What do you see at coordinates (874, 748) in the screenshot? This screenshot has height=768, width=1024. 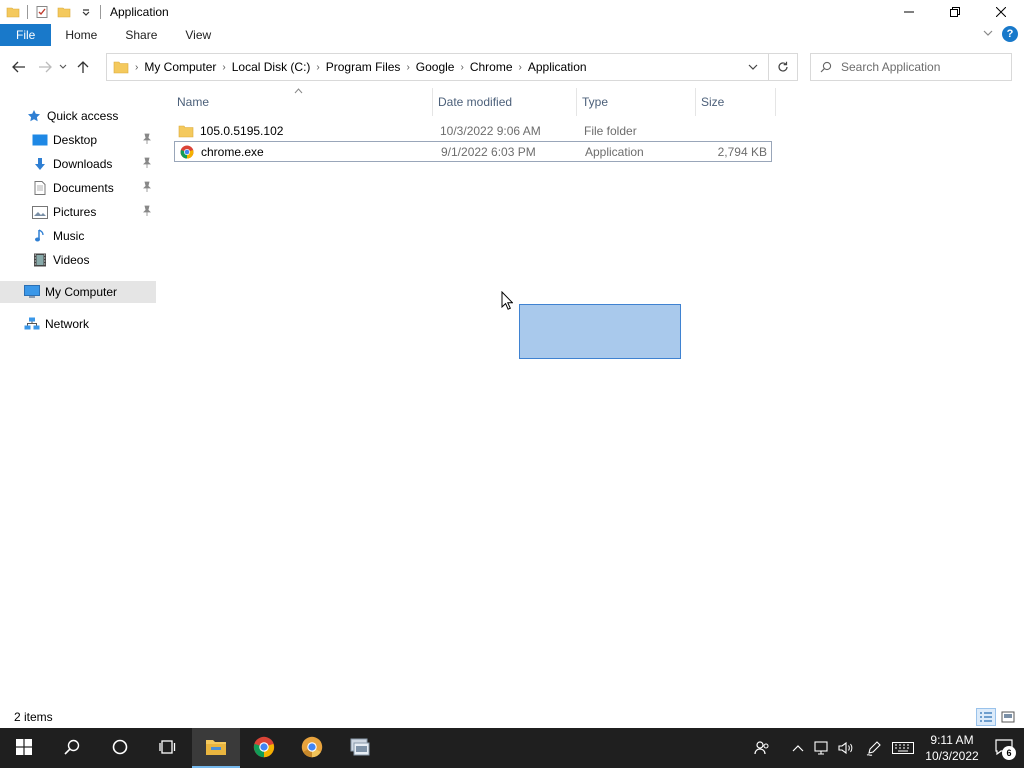 I see `pen-icon` at bounding box center [874, 748].